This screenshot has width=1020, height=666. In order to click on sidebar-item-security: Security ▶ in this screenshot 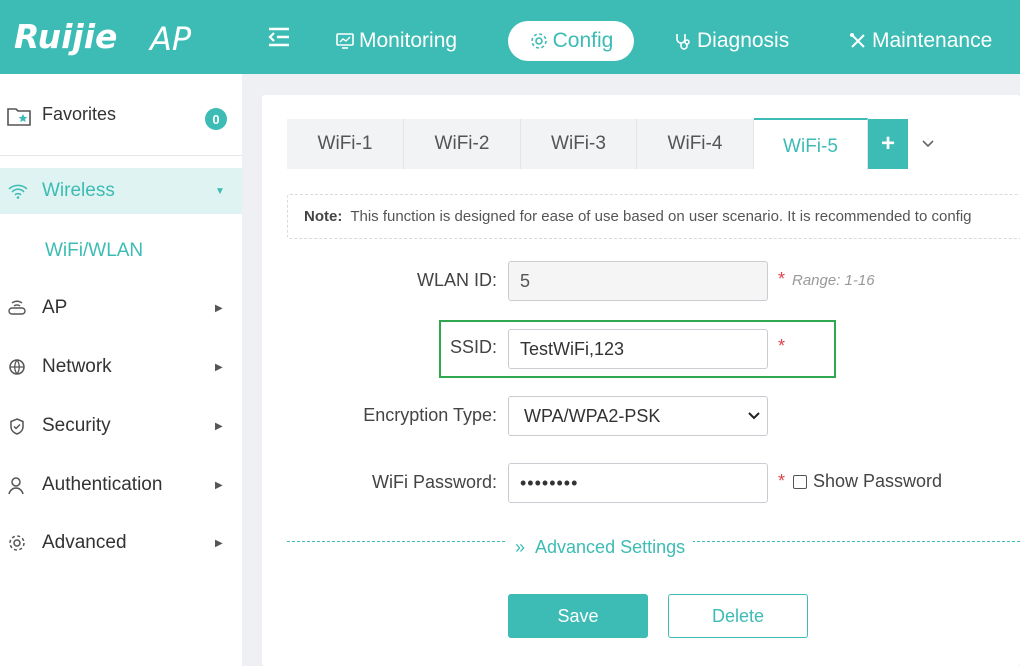, I will do `click(121, 426)`.